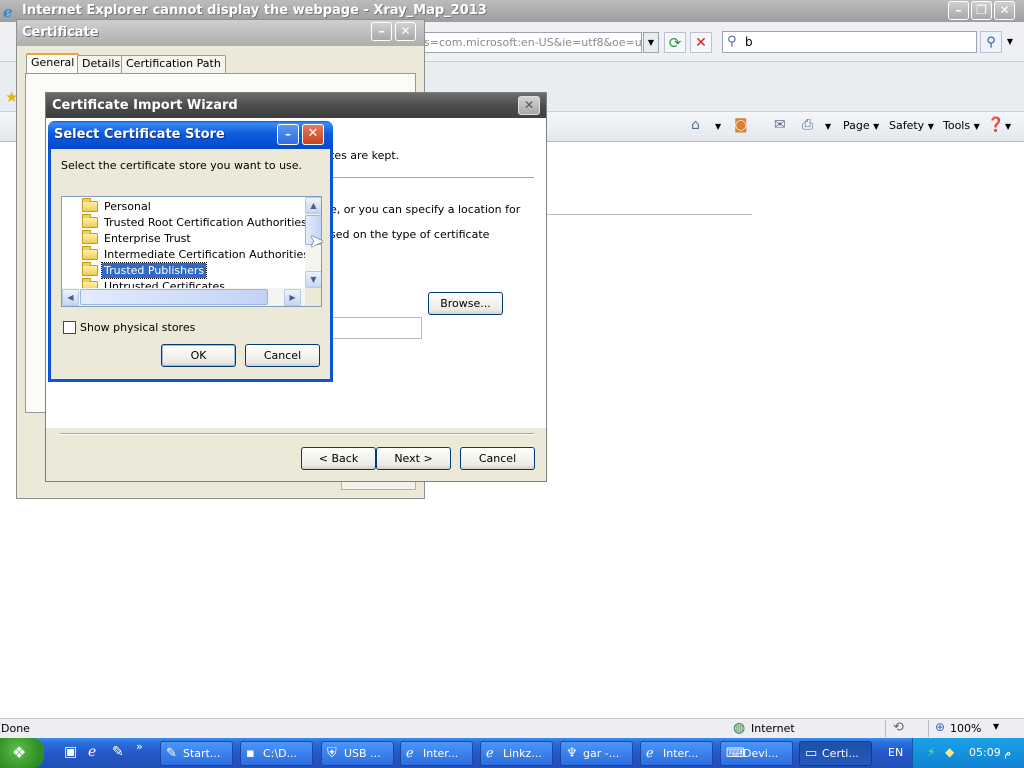  I want to click on refresh-icon: ⟳, so click(675, 42).